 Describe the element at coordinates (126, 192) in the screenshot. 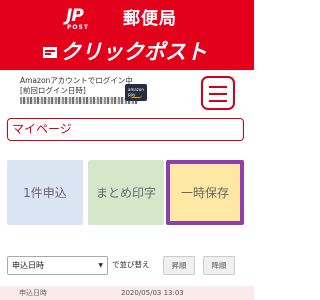

I see `bulk-print-tile: まとめ印字` at that location.